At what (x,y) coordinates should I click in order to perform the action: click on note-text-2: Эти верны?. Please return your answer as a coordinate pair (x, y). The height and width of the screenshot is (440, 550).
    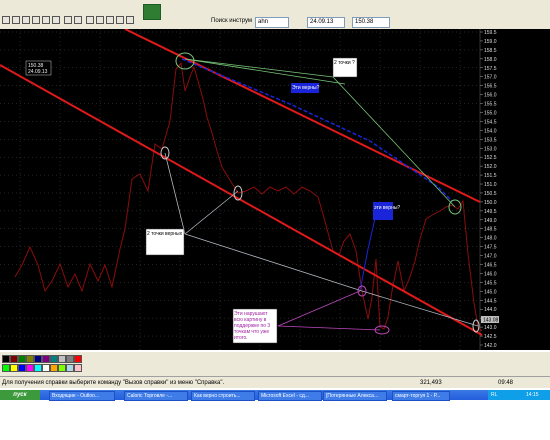
    Looking at the image, I should click on (306, 88).